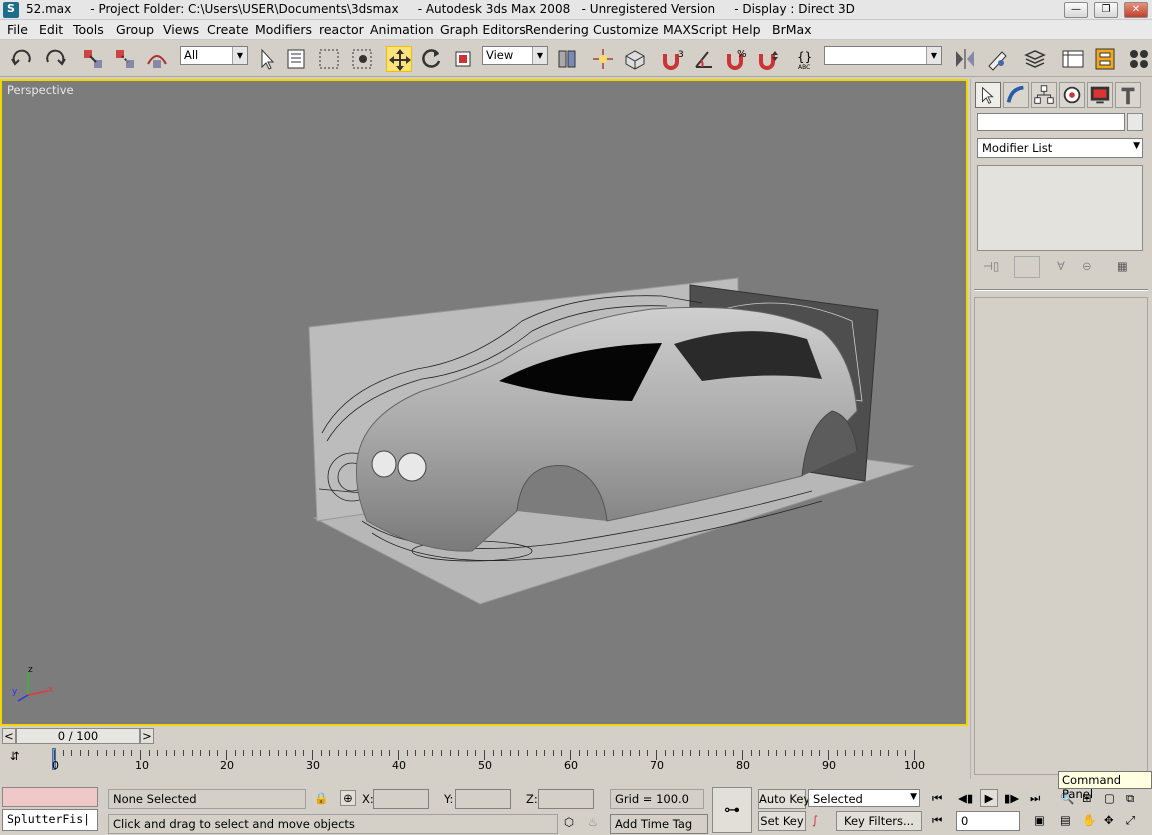 The height and width of the screenshot is (835, 1152). Describe the element at coordinates (626, 29) in the screenshot. I see `menu-customize: Customize` at that location.